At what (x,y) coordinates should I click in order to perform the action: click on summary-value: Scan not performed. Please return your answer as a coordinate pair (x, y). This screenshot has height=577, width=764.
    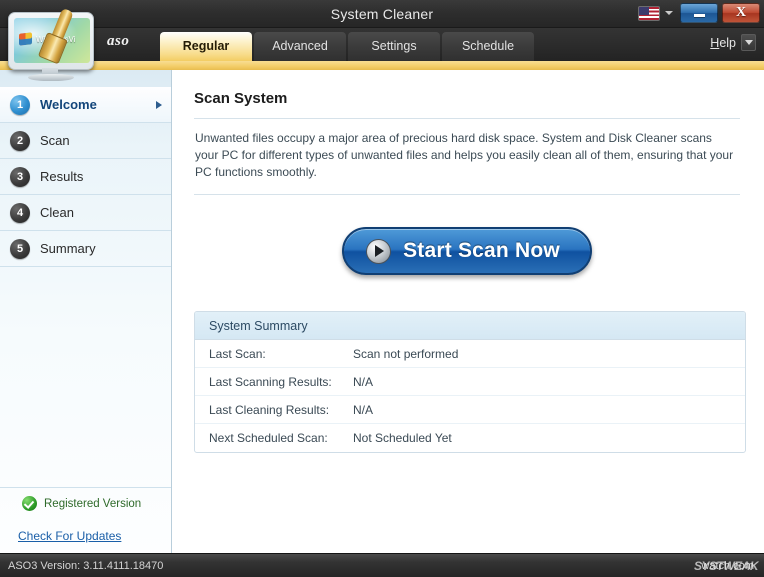
    Looking at the image, I should click on (406, 353).